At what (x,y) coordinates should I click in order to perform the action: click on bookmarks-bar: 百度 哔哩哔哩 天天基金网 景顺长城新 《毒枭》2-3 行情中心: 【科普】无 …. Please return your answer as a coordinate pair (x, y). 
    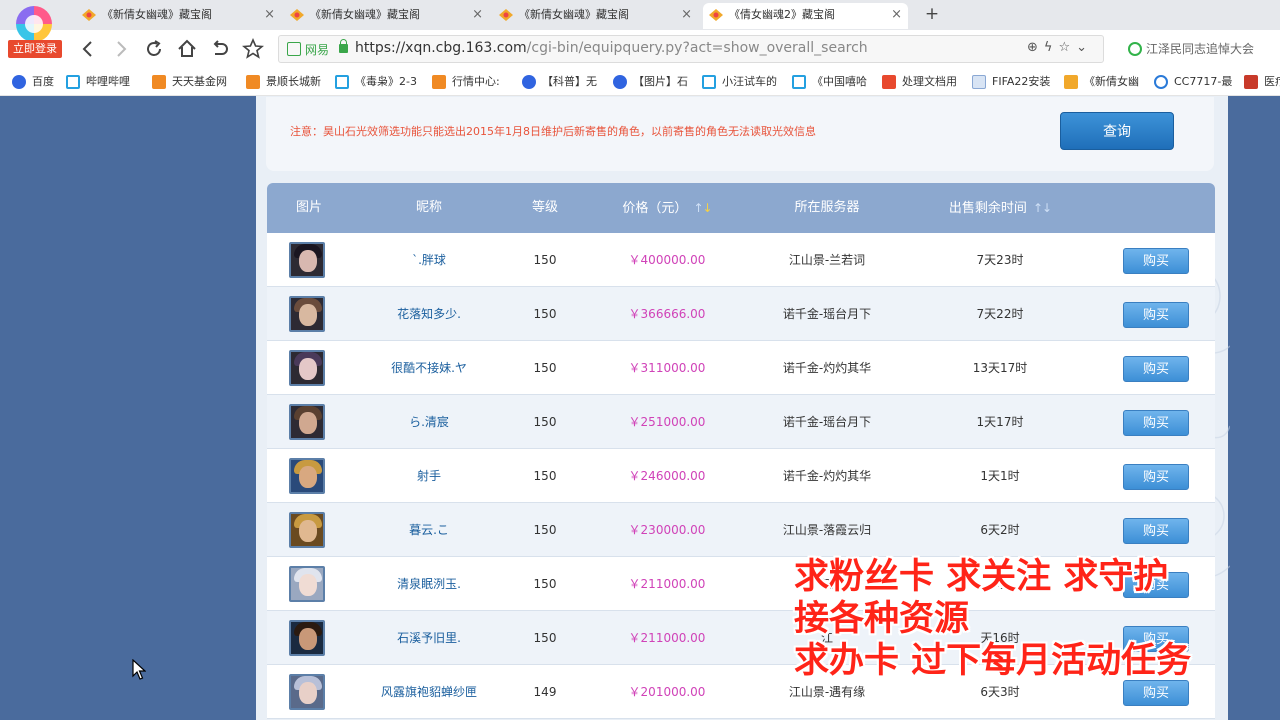
    Looking at the image, I should click on (640, 82).